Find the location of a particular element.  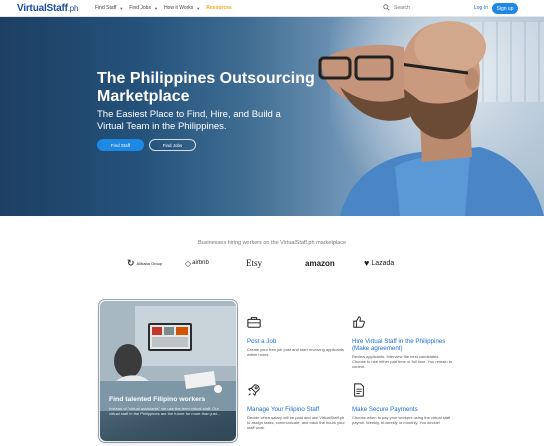

nav-item-label: Resources is located at coordinates (219, 8).